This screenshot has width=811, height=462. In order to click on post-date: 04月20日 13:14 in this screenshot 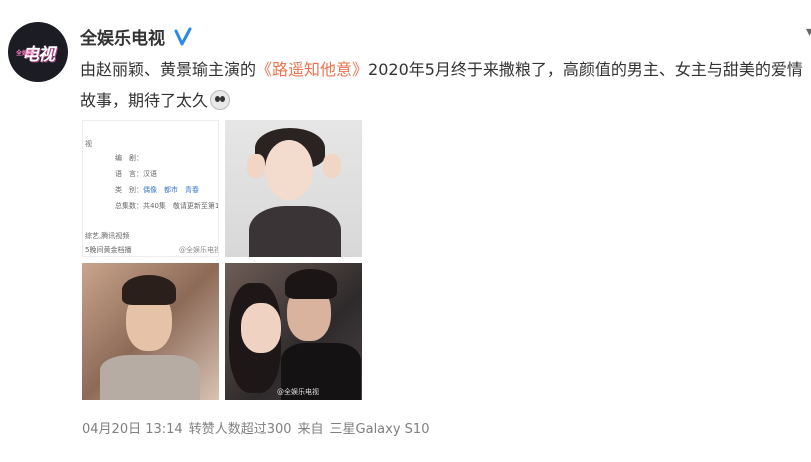, I will do `click(132, 427)`.